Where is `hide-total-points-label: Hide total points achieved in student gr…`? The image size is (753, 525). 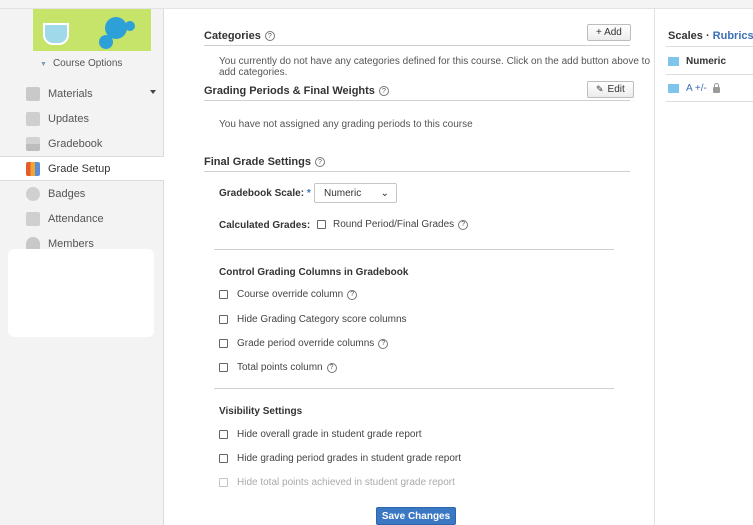
hide-total-points-label: Hide total points achieved in student gr… is located at coordinates (346, 482).